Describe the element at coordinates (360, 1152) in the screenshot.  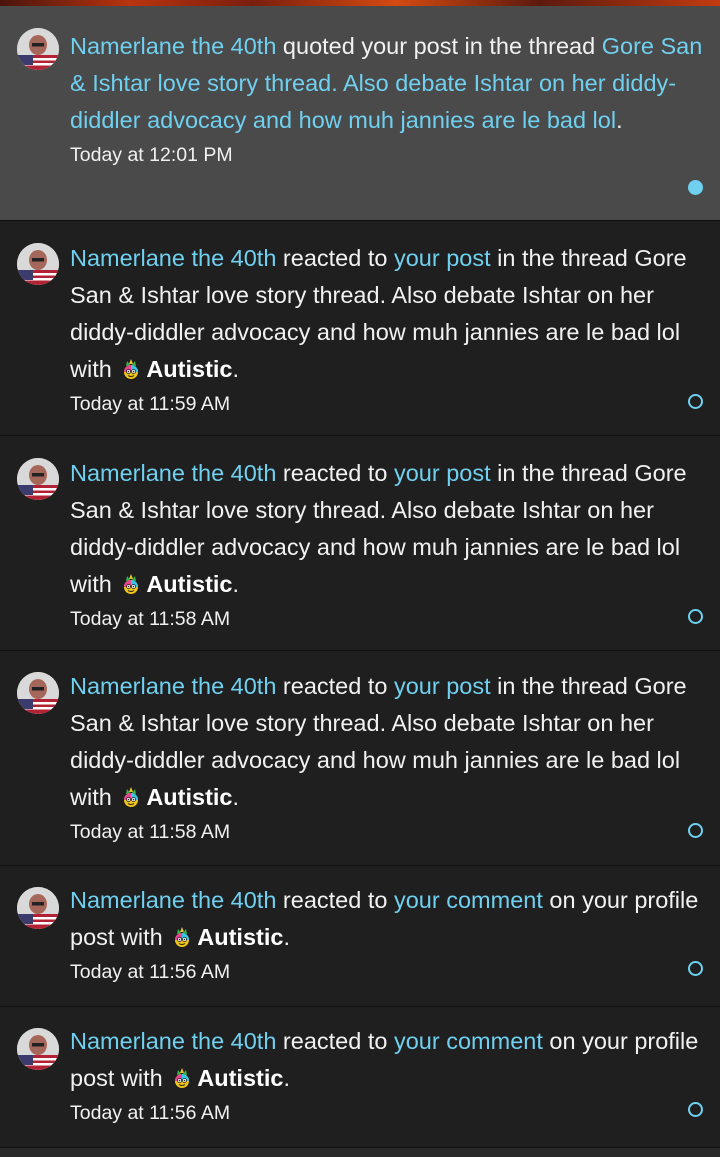
I see `list-footer-gap` at that location.